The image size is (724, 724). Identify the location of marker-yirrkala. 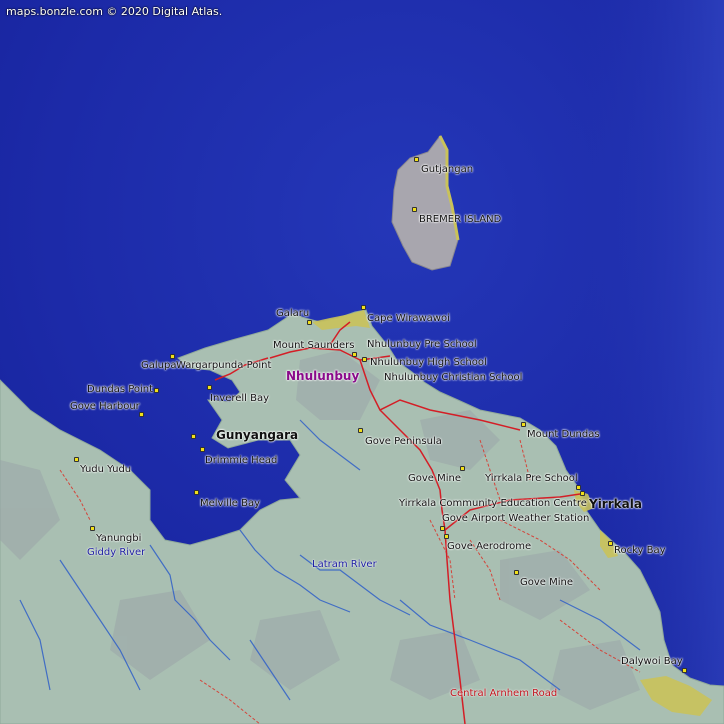
(582, 493).